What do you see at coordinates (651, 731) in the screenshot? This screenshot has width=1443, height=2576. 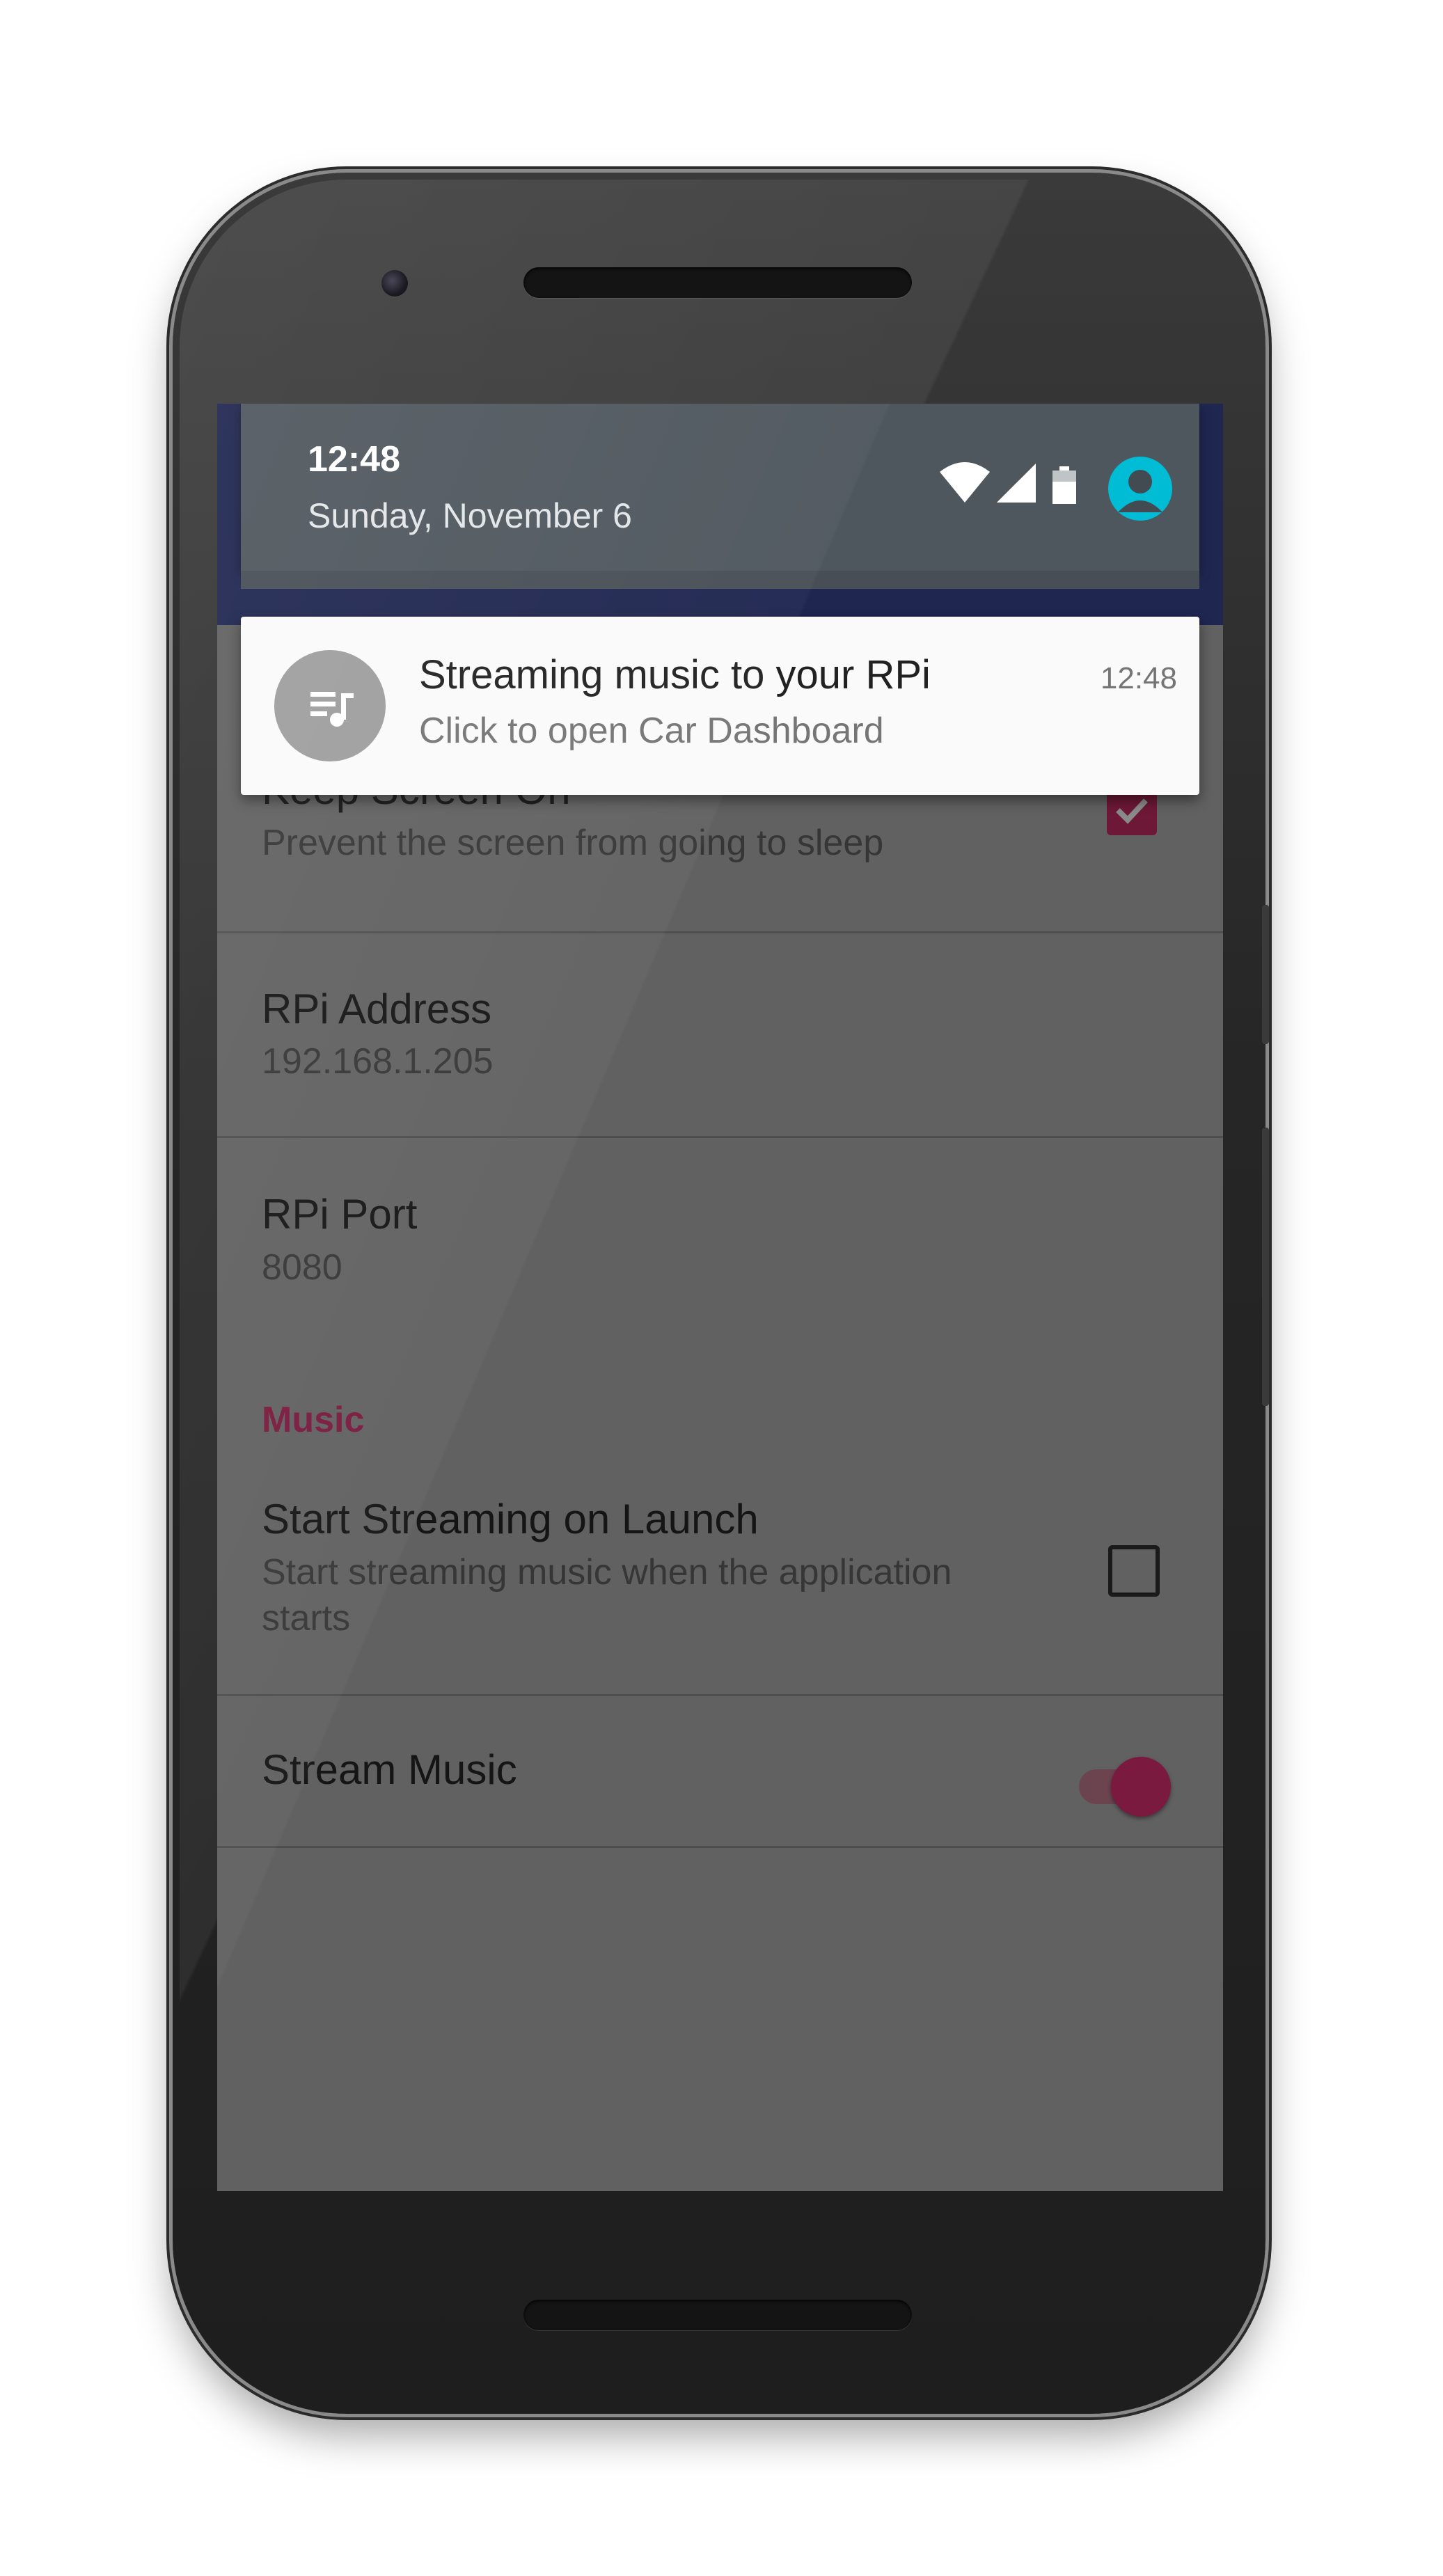 I see `notification-text: Click to open Car Dashboard` at bounding box center [651, 731].